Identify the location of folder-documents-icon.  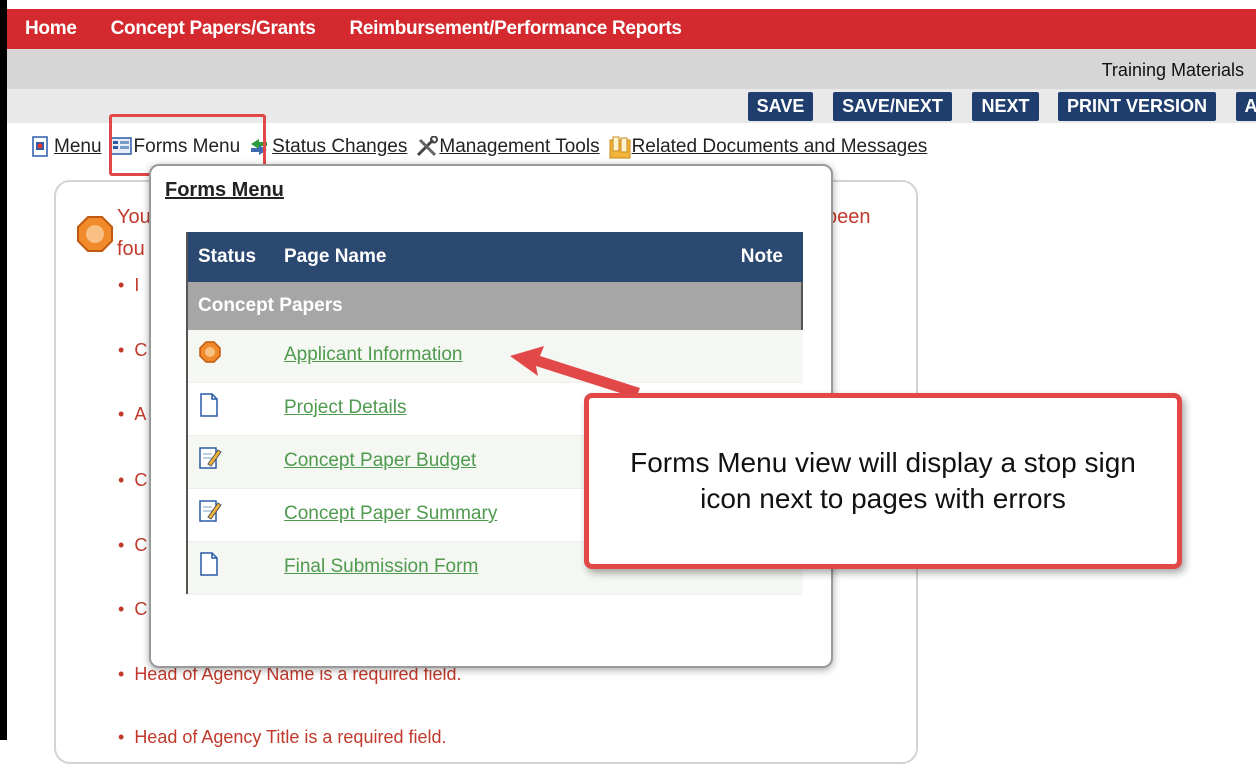
(619, 147).